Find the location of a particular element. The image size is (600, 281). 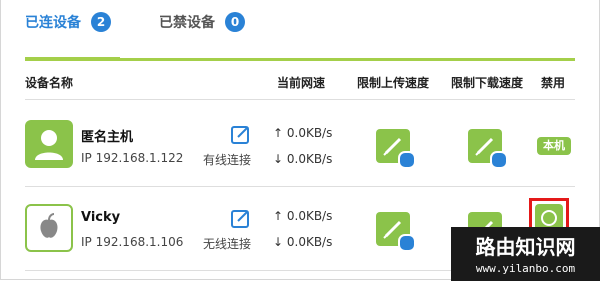

watermark: 路由知识网 www.yilanbo.com is located at coordinates (525, 254).